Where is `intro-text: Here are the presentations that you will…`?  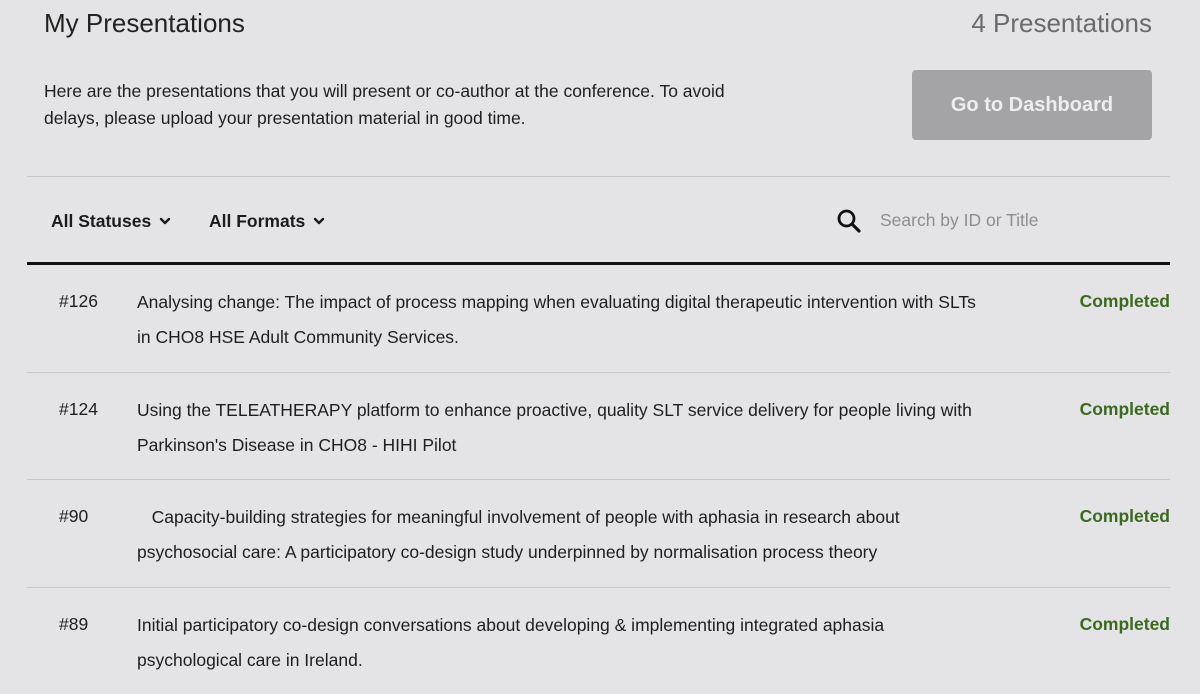
intro-text: Here are the presentations that you will… is located at coordinates (394, 105).